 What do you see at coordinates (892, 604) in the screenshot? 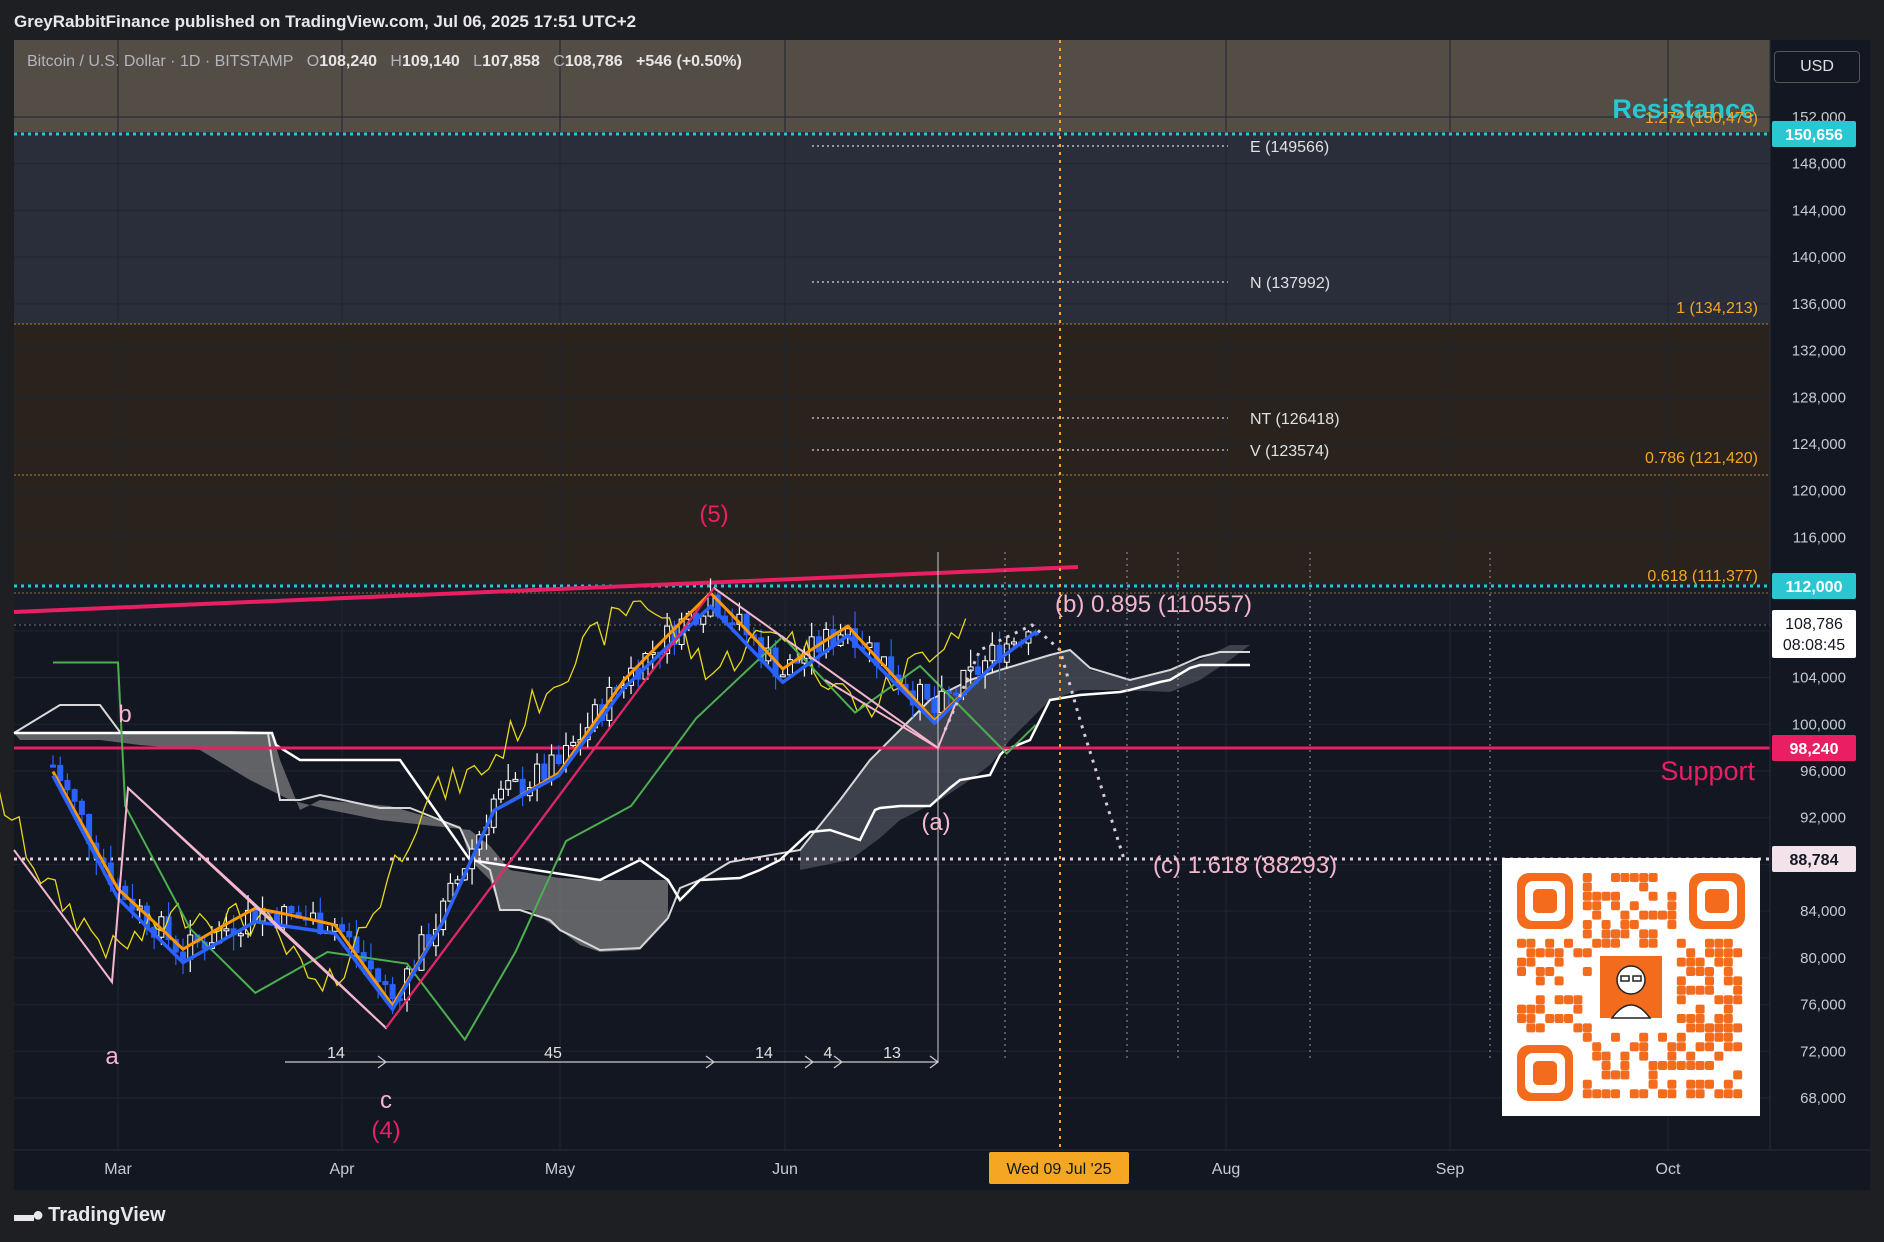
I see `upper-dark-zone` at bounding box center [892, 604].